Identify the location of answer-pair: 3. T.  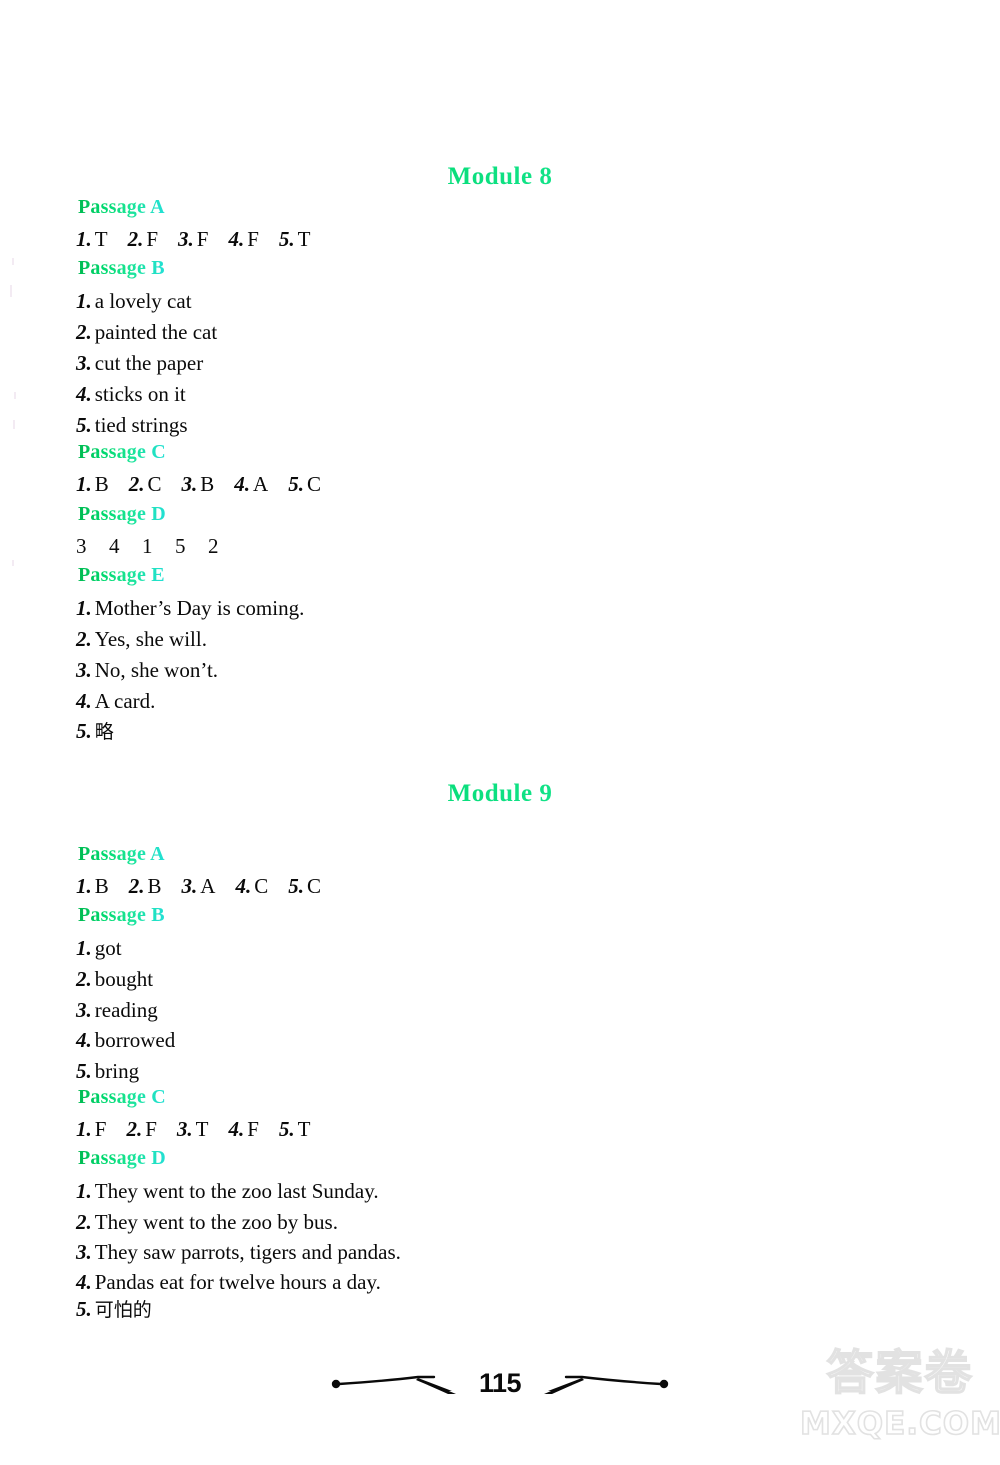
(192, 1129).